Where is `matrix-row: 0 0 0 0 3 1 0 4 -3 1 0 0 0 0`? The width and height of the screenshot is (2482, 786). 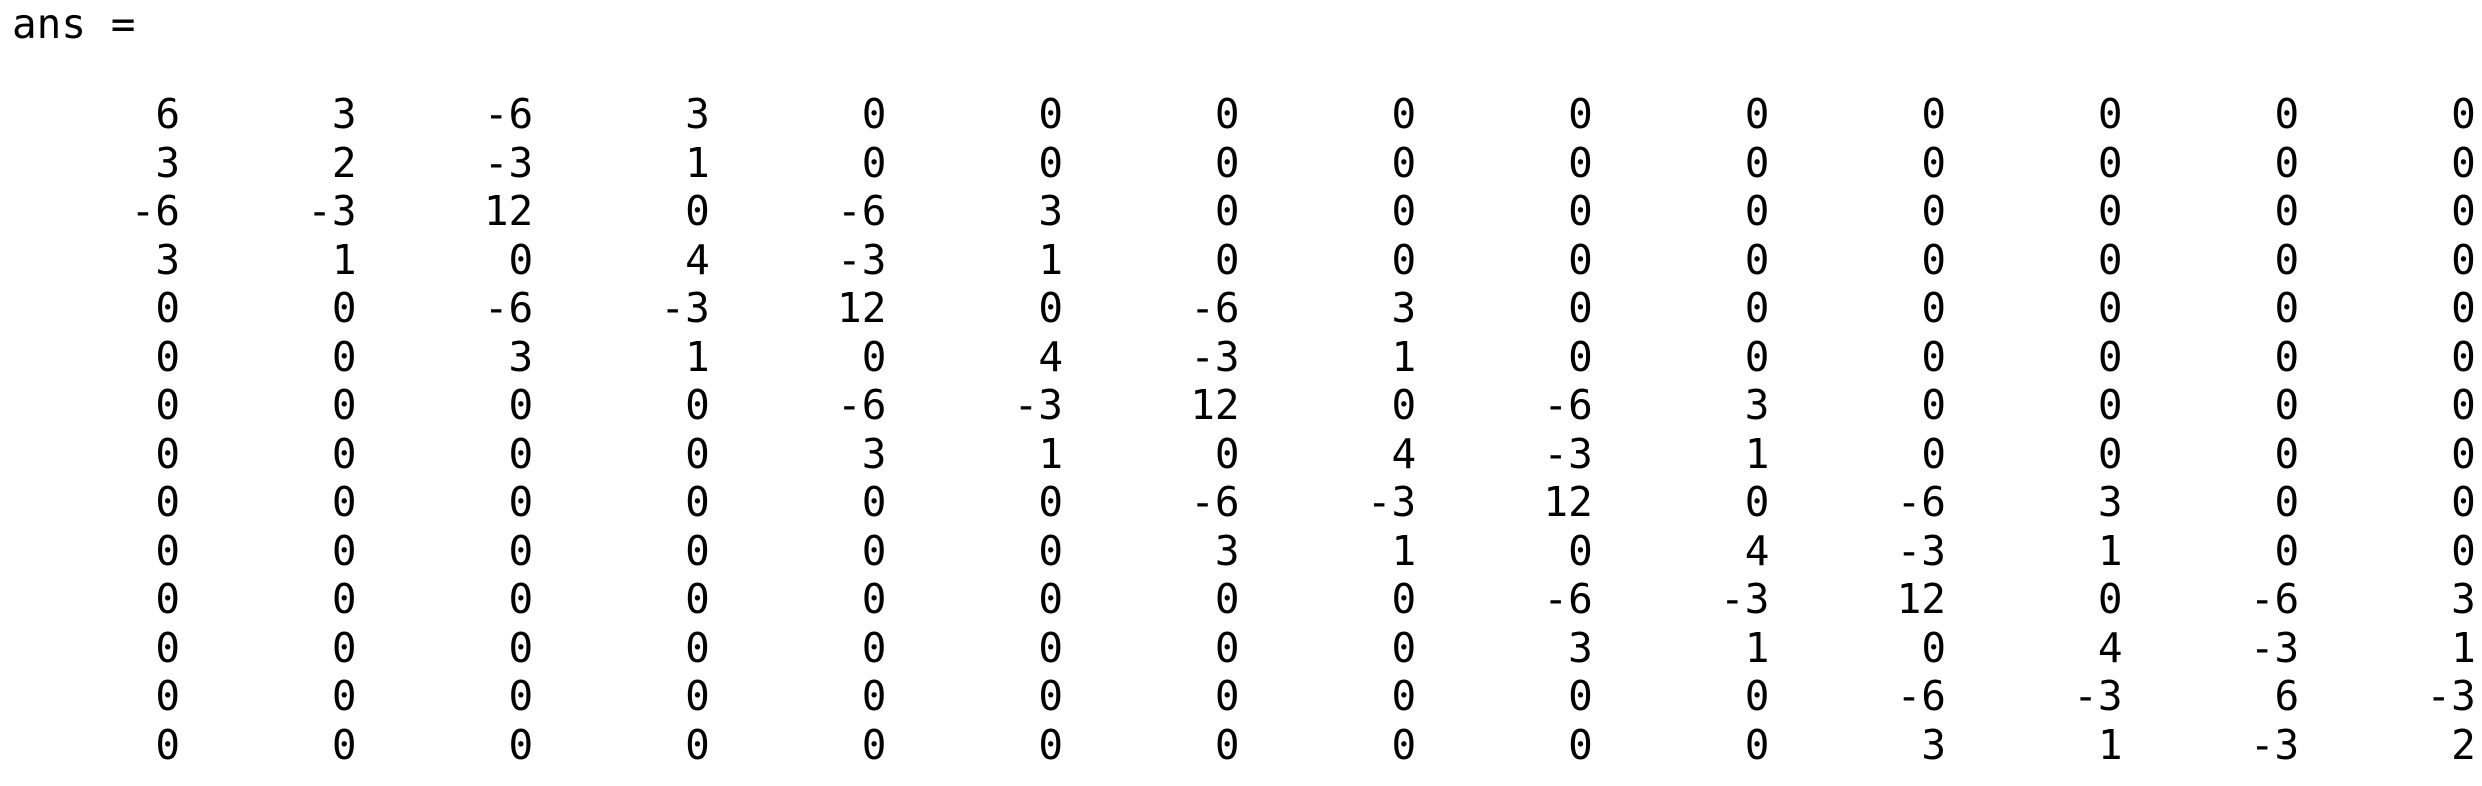
matrix-row: 0 0 0 0 3 1 0 4 -3 1 0 0 0 0 is located at coordinates (1241, 454).